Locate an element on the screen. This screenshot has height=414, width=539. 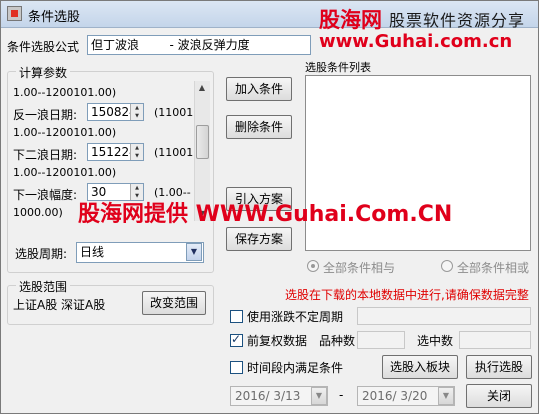
scope-text: 上证A股 深证A股 is located at coordinates (59, 305).